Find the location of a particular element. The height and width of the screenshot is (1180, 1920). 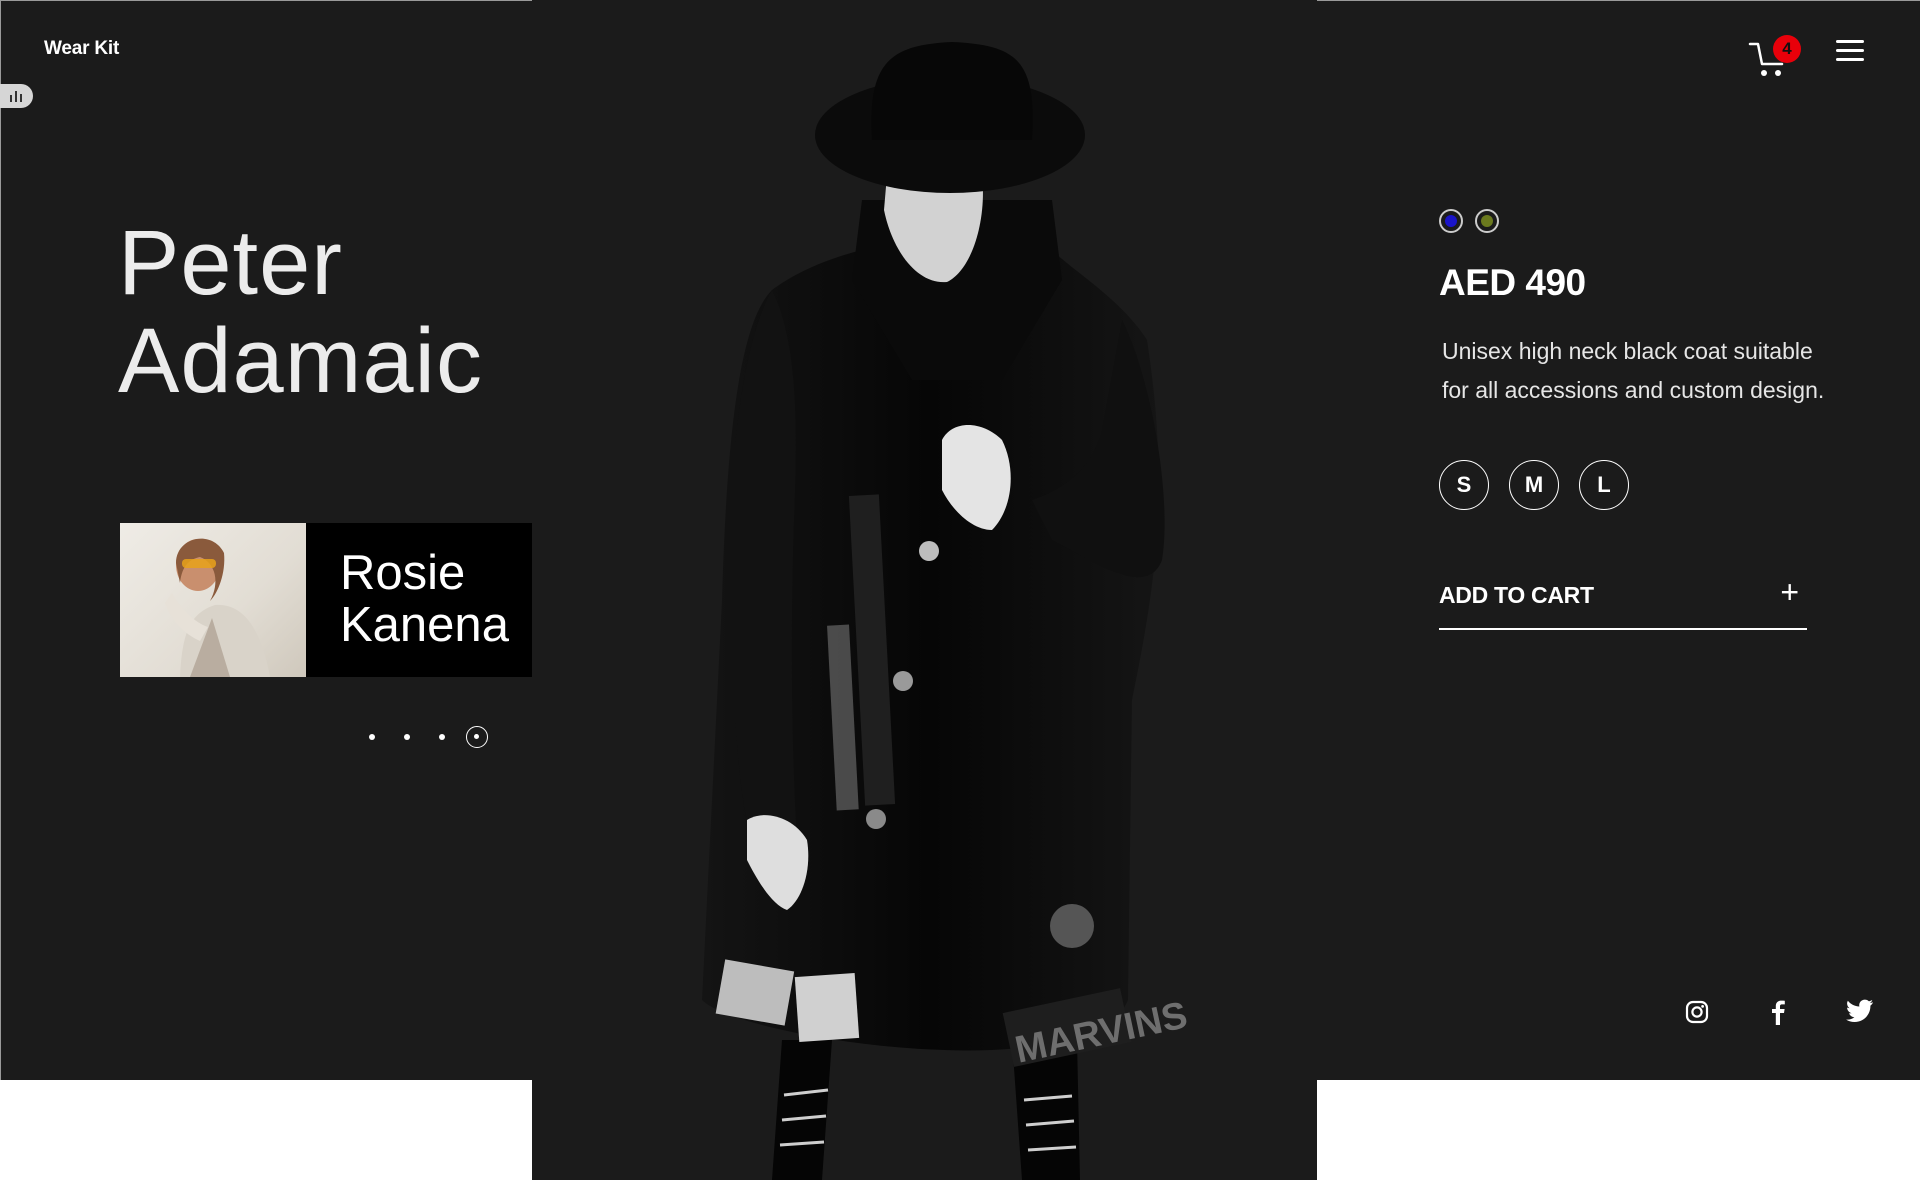

instagram-icon is located at coordinates (1698, 1013).